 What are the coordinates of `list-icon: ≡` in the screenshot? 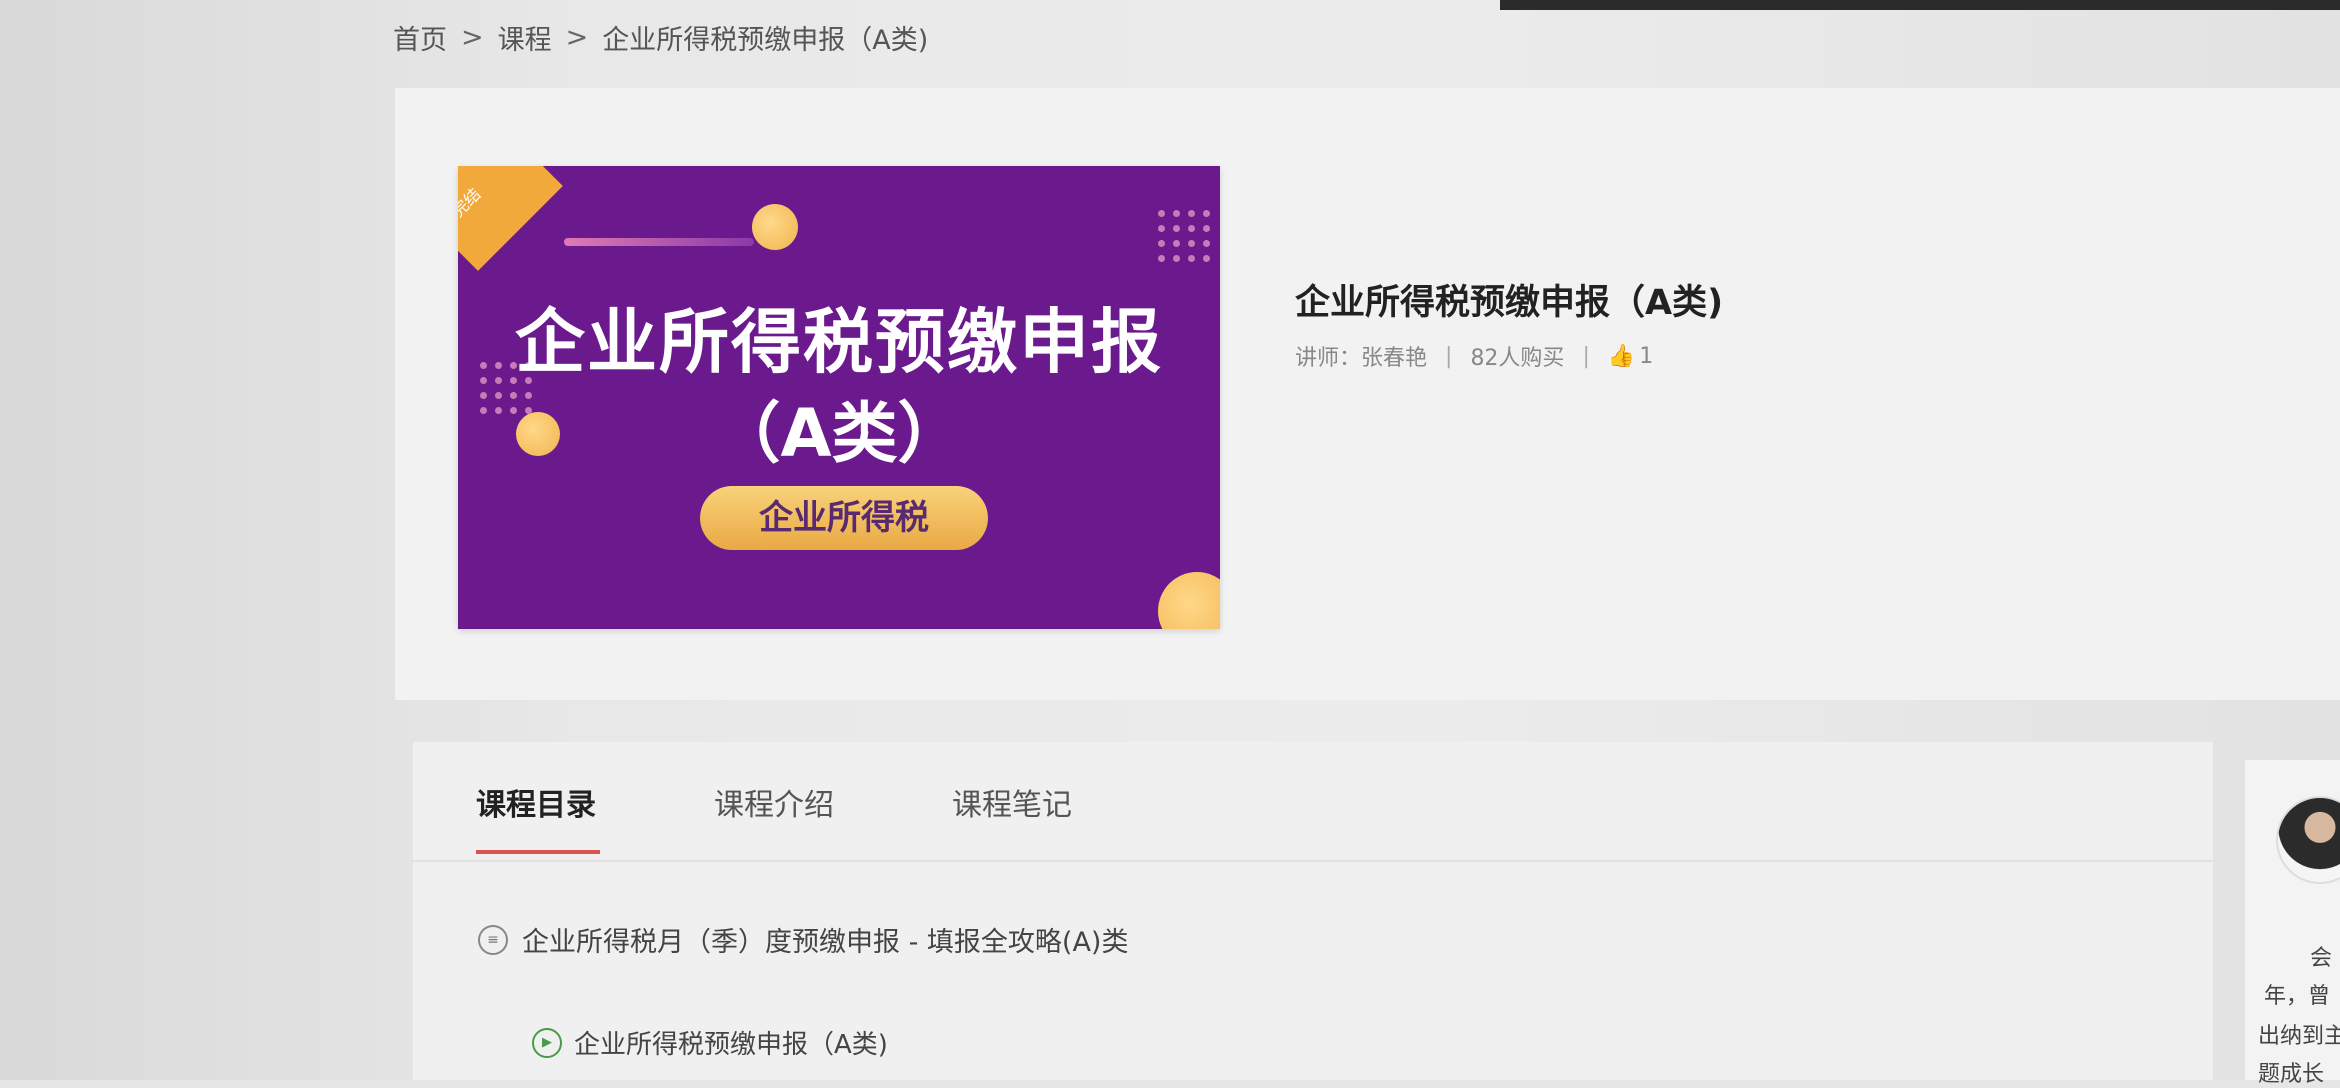 It's located at (493, 939).